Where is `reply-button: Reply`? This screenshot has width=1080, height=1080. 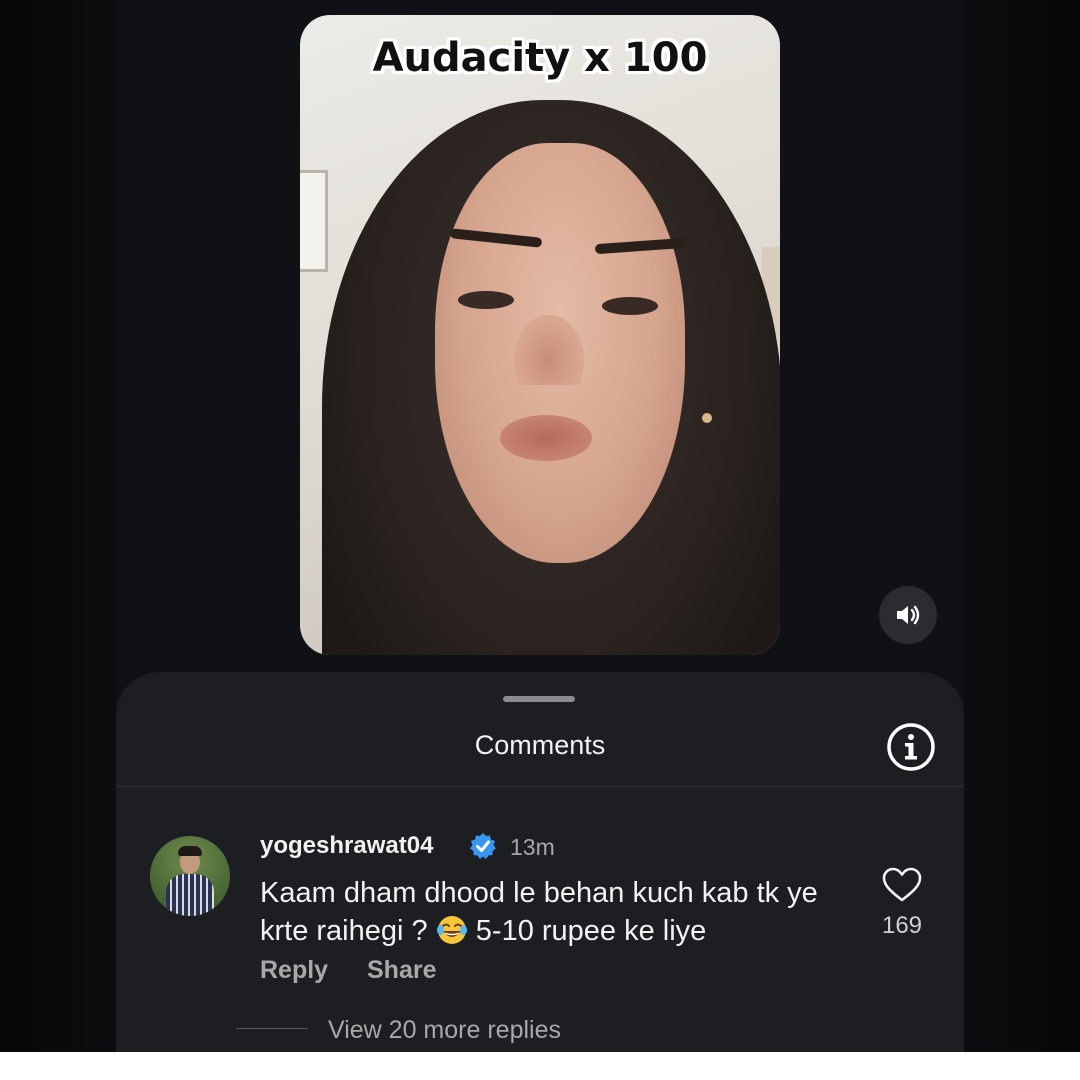
reply-button: Reply is located at coordinates (294, 970).